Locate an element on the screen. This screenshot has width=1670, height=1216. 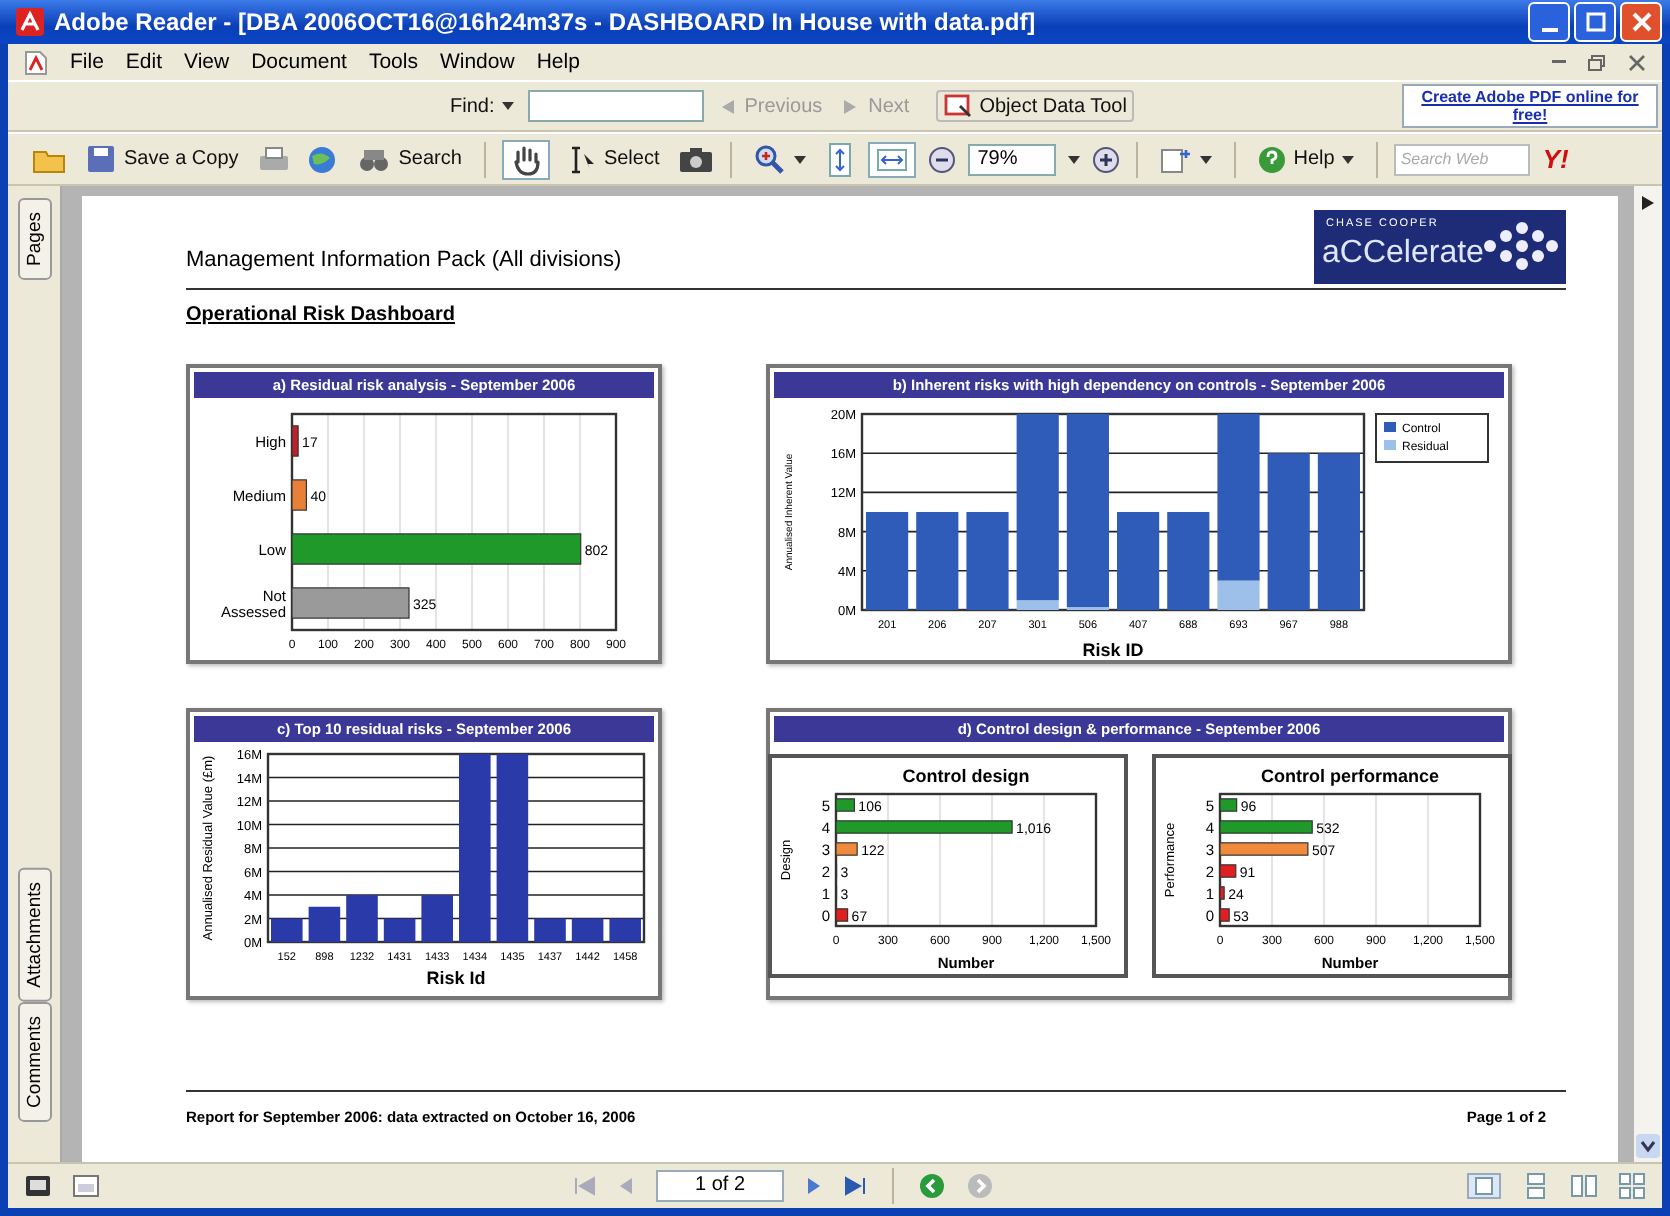
menu-item: View is located at coordinates (207, 62).